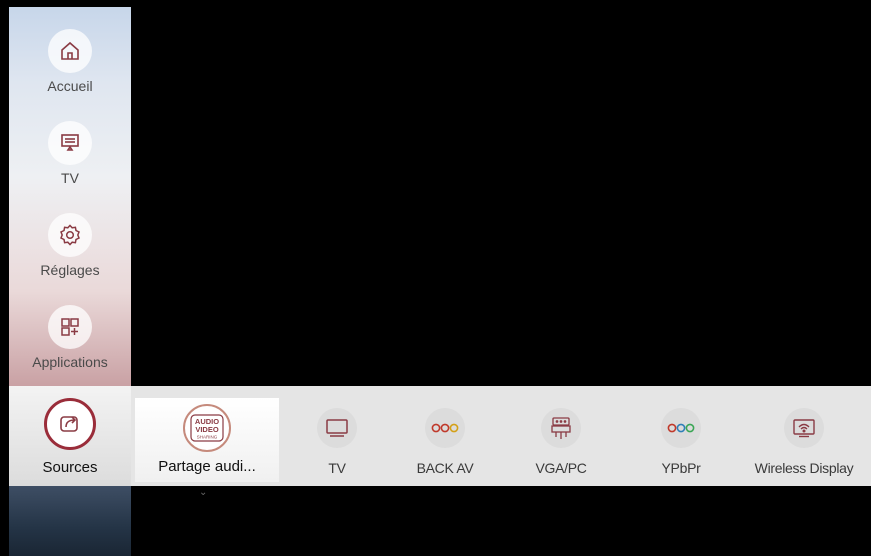 Image resolution: width=871 pixels, height=556 pixels. I want to click on source-label: TV, so click(337, 468).